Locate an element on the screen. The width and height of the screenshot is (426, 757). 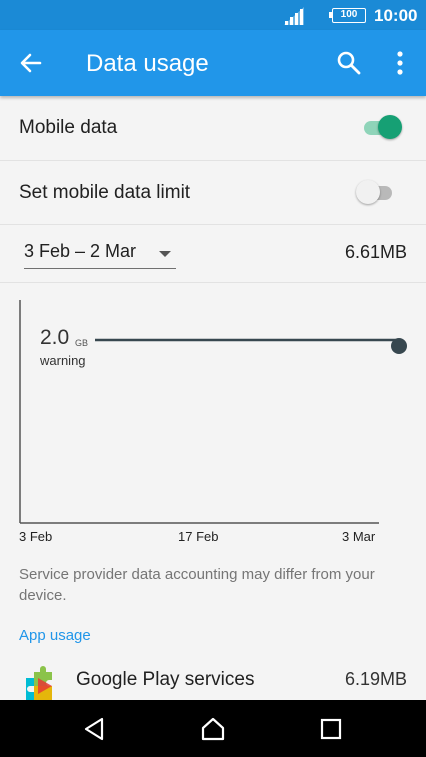
app-usage-item: Google Play services 6.19MB is located at coordinates (213, 680).